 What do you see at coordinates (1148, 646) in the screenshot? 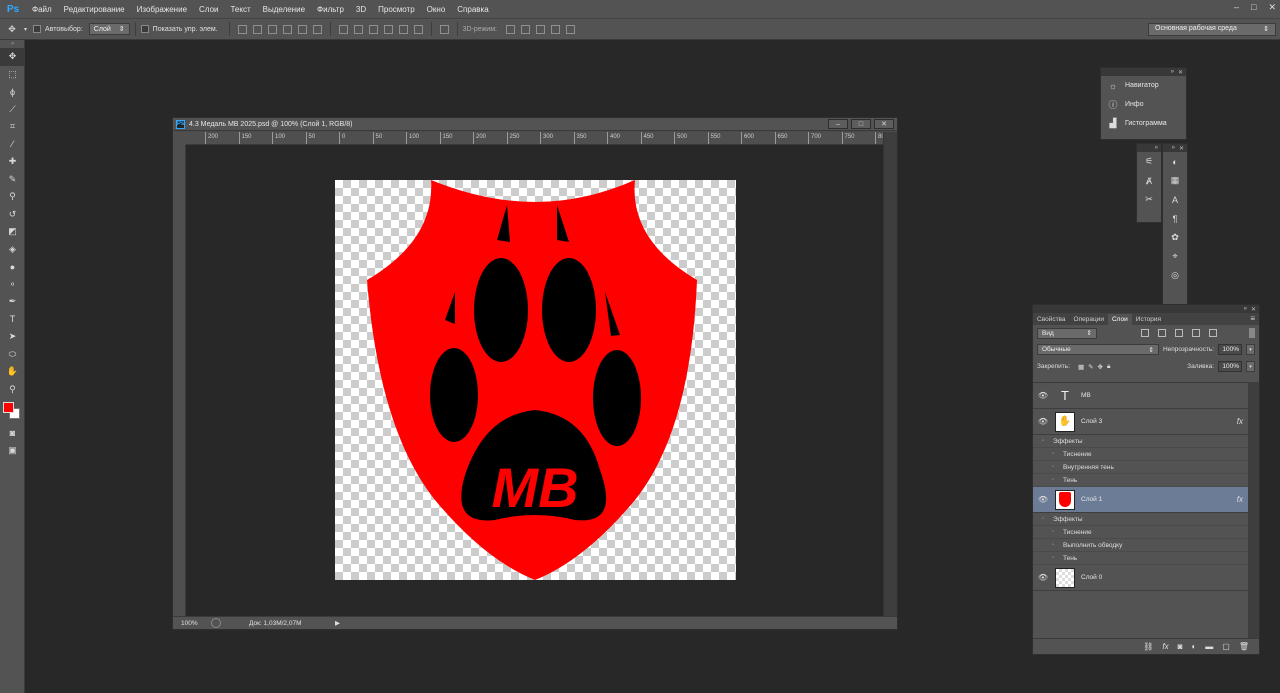
I see `link-layers-icon: ⛓` at bounding box center [1148, 646].